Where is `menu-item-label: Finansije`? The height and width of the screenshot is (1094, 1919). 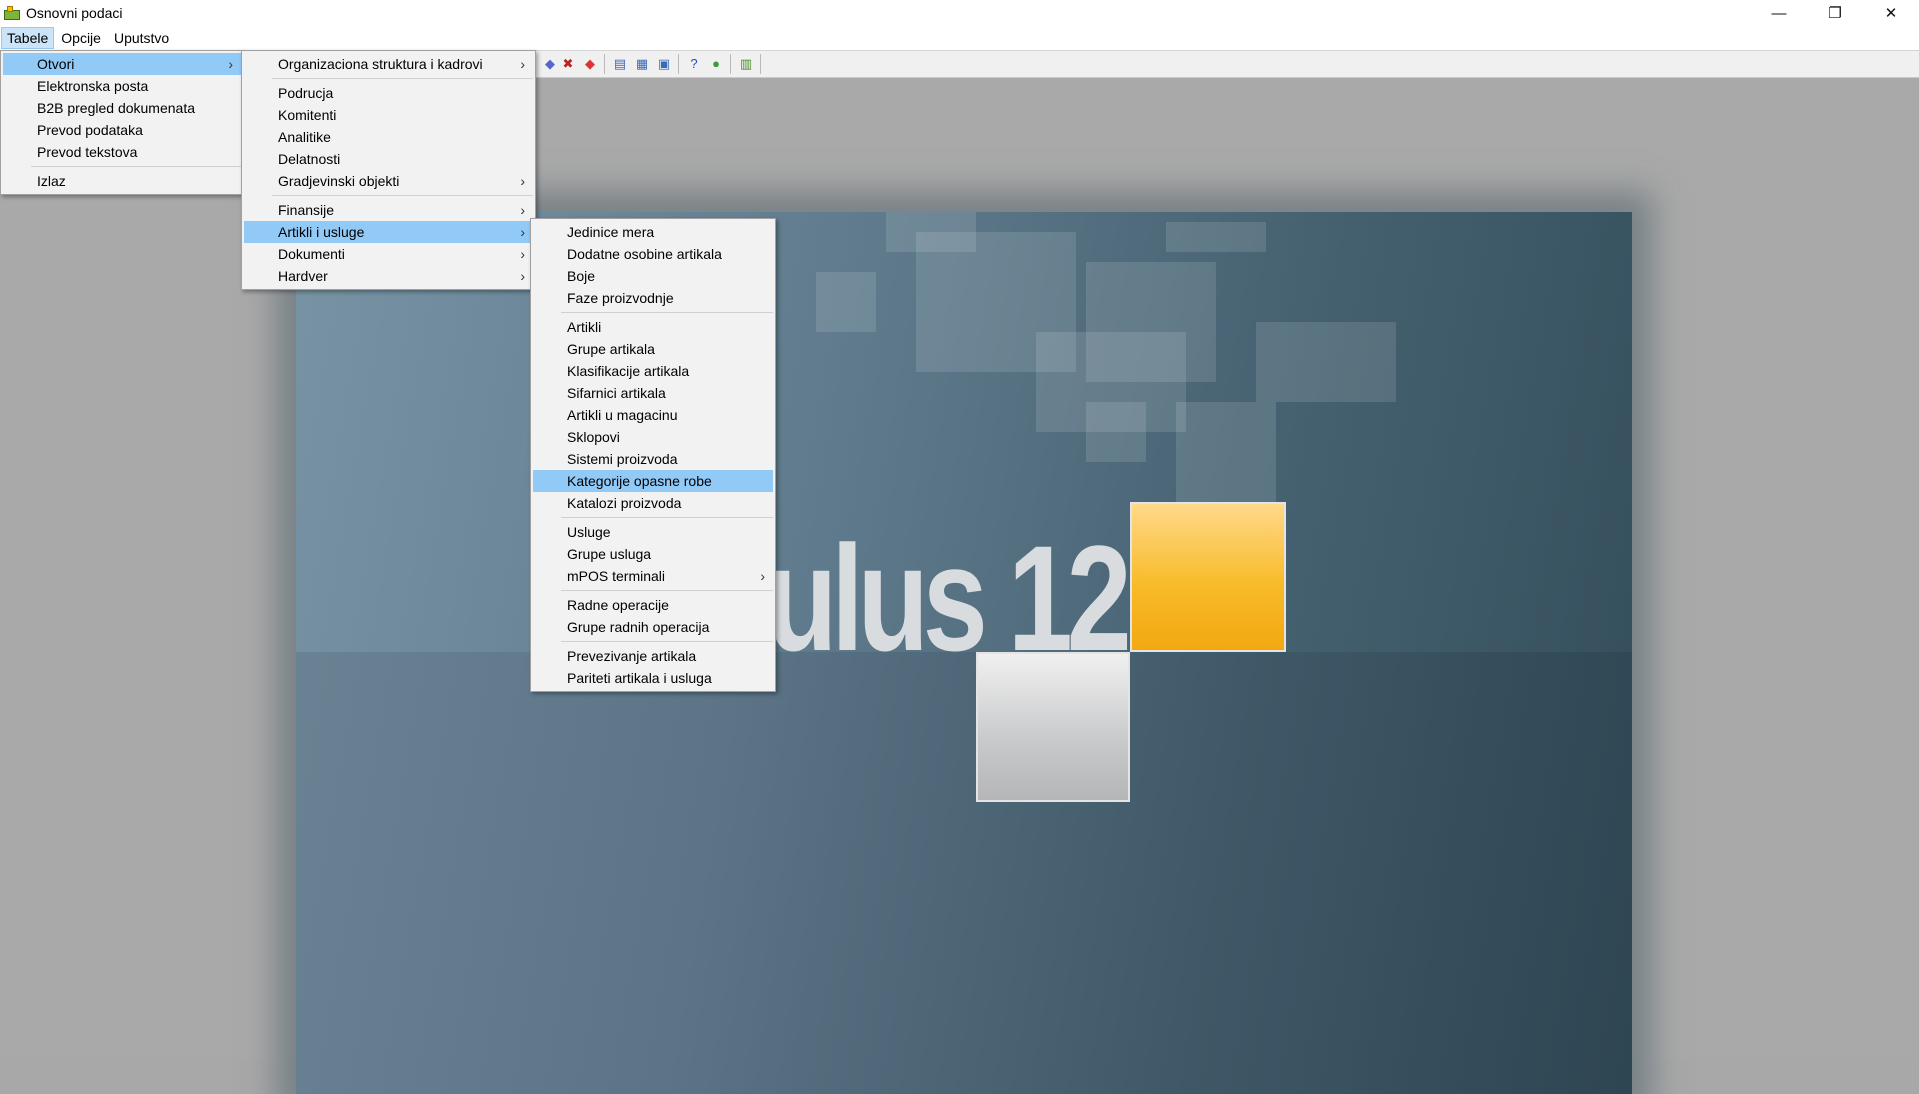
menu-item-label: Finansije is located at coordinates (306, 210).